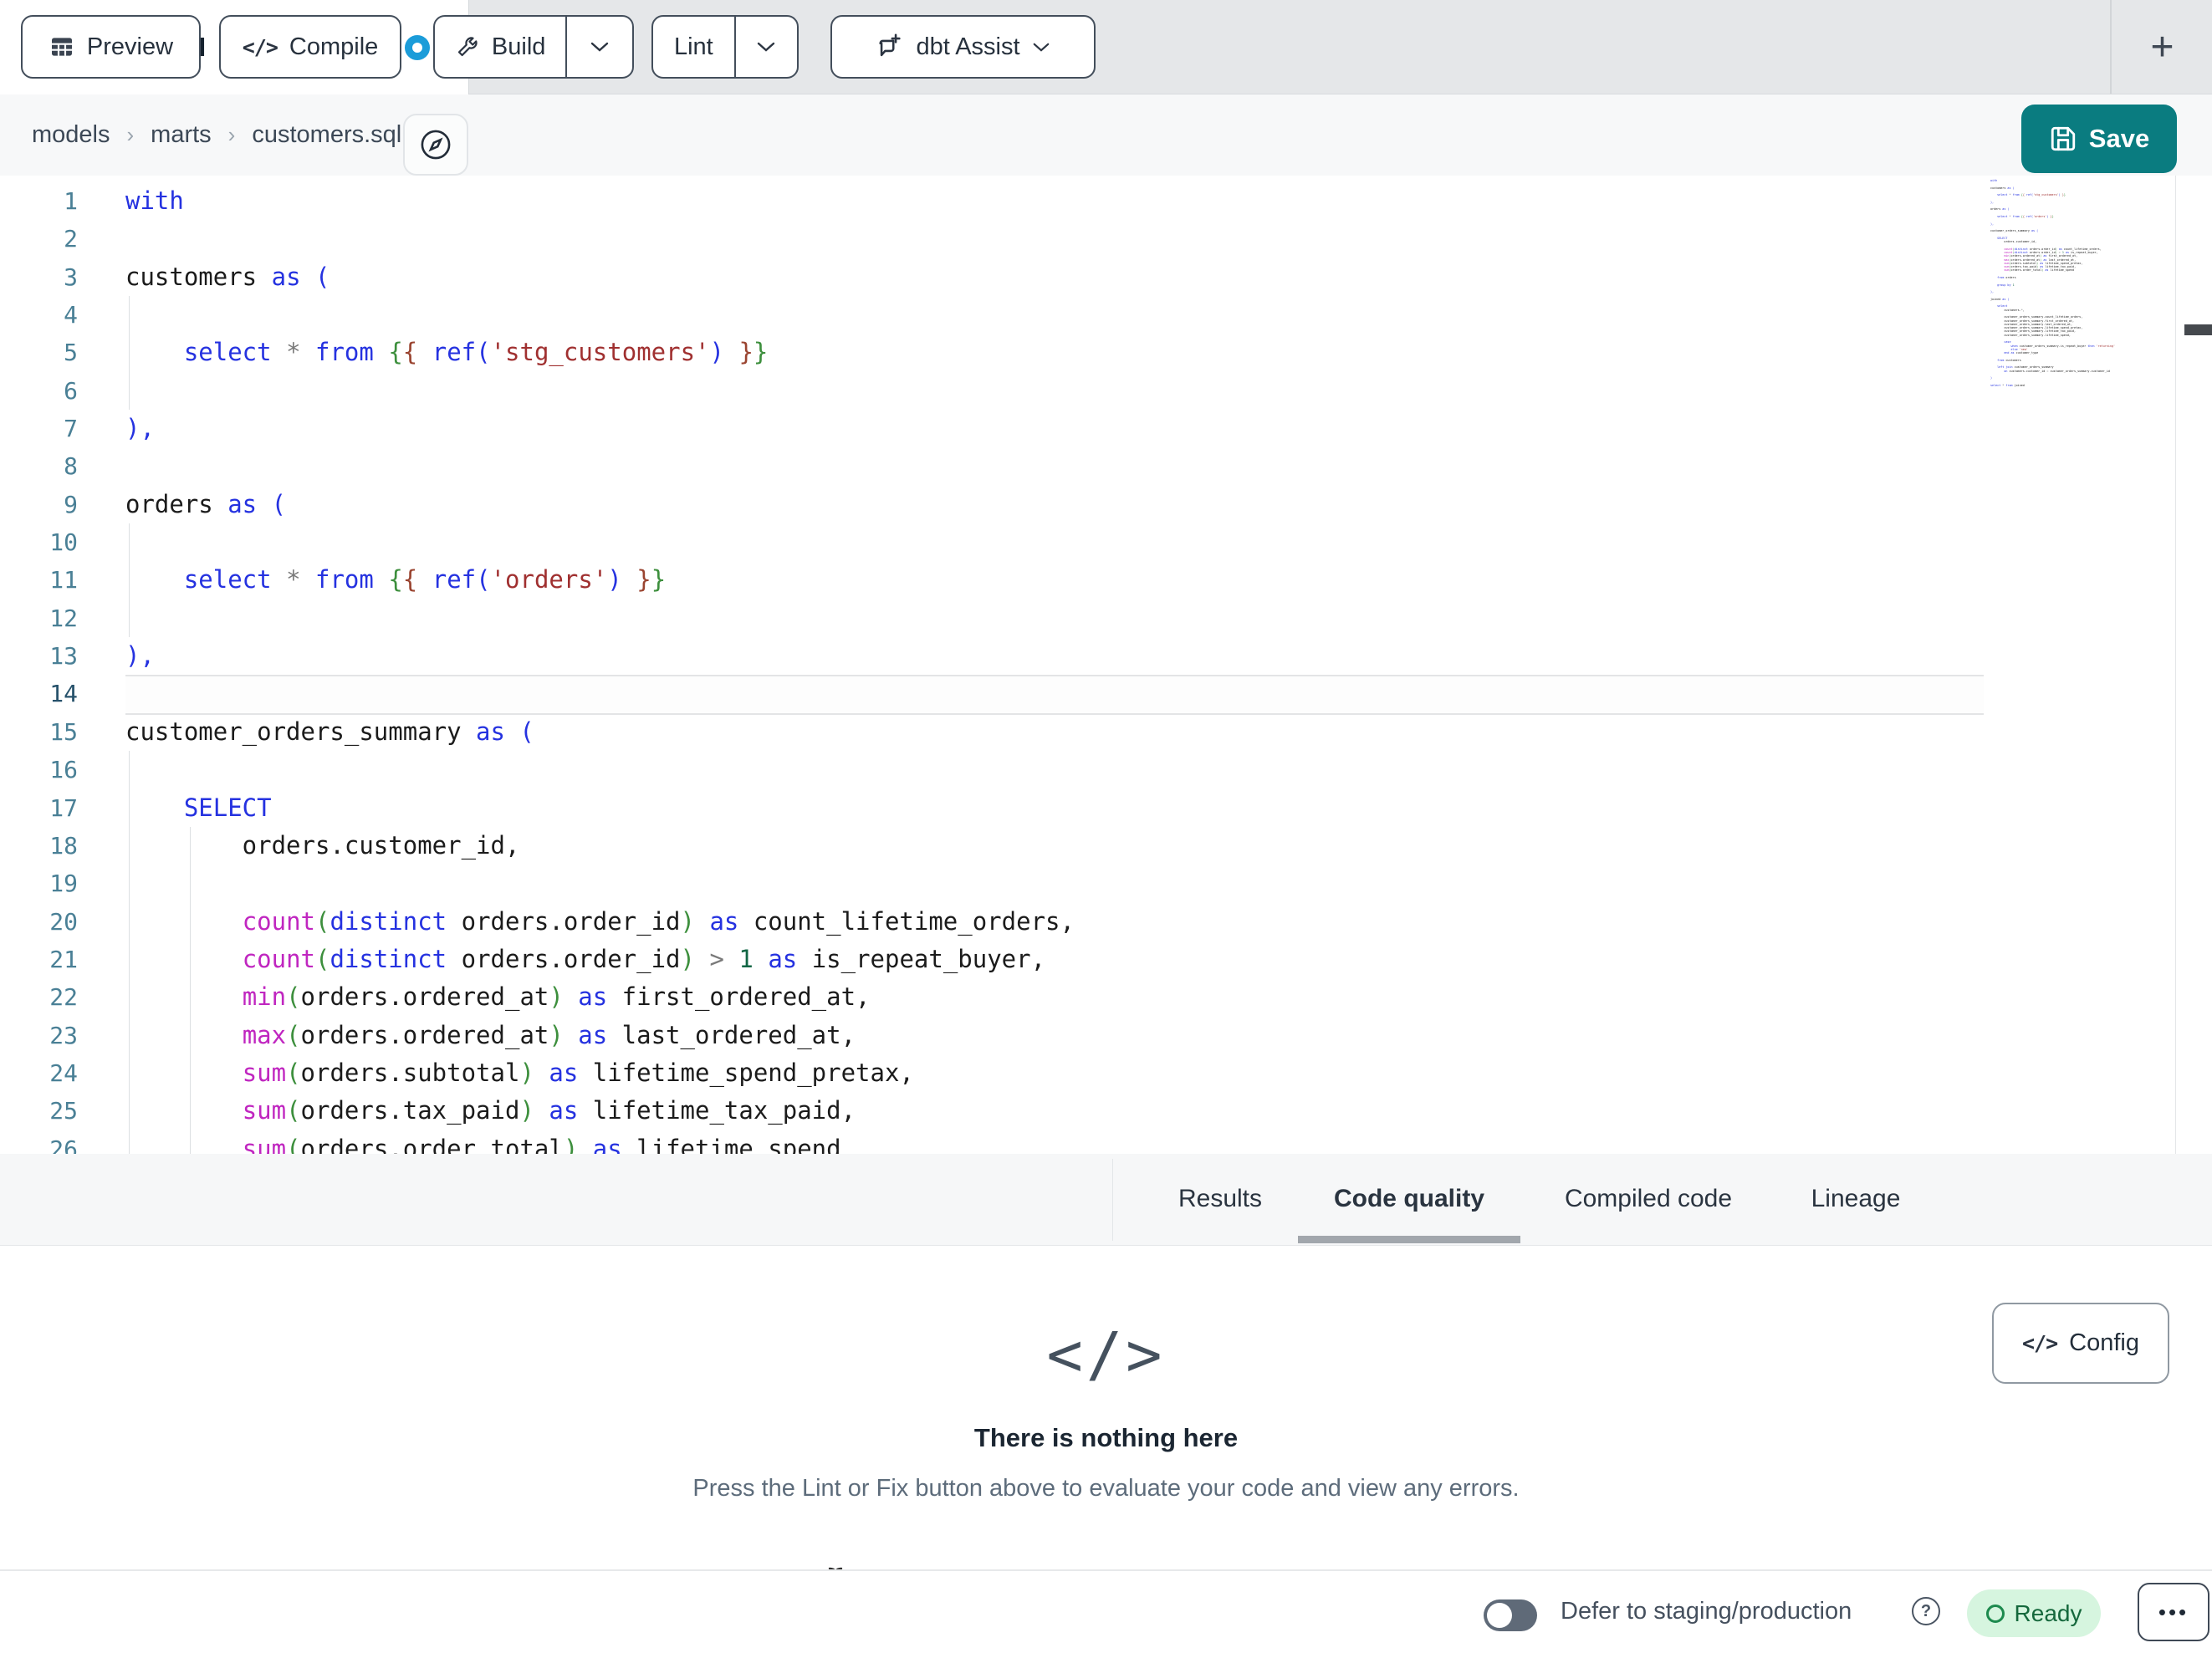 The height and width of the screenshot is (1653, 2212). I want to click on breadcrumb-item-marts: marts, so click(181, 134).